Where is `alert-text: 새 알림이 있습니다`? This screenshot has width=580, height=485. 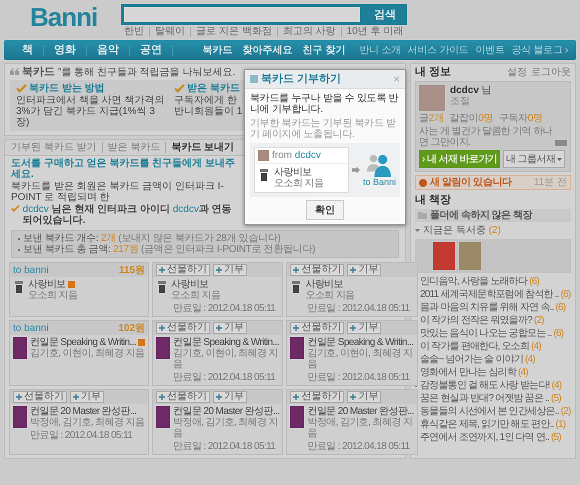
alert-text: 새 알림이 있습니다 is located at coordinates (471, 182).